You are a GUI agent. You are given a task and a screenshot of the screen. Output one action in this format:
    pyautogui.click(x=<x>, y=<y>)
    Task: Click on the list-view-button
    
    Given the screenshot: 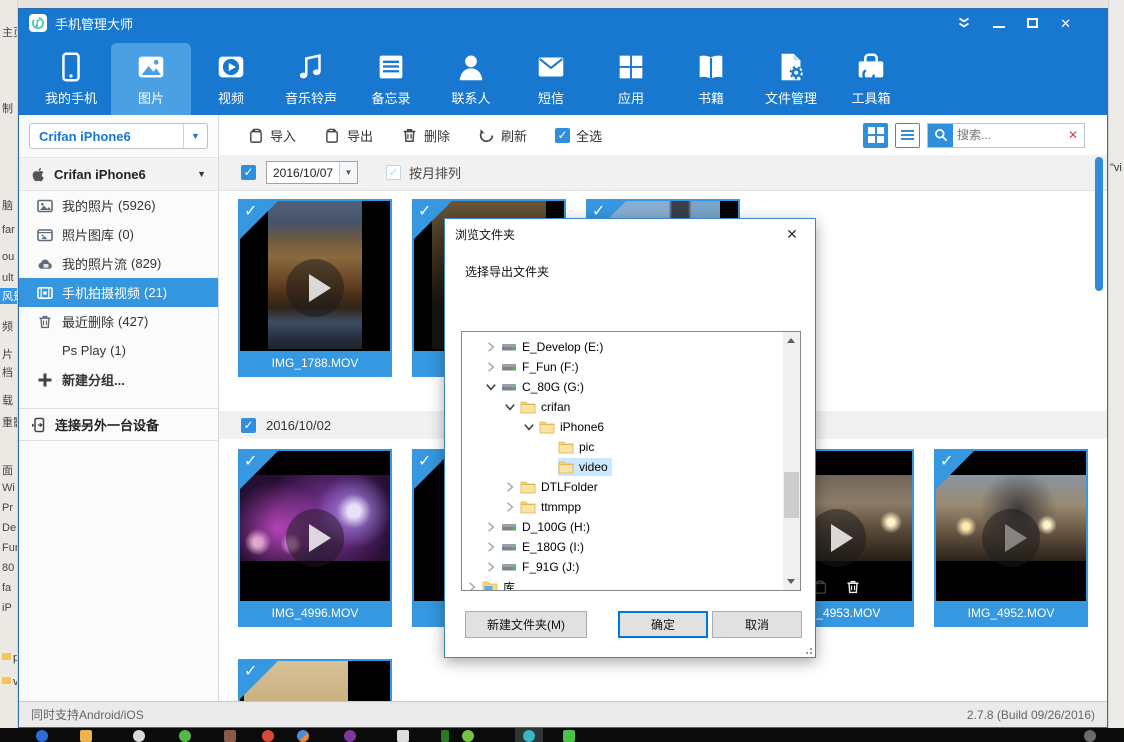 What is the action you would take?
    pyautogui.click(x=907, y=135)
    